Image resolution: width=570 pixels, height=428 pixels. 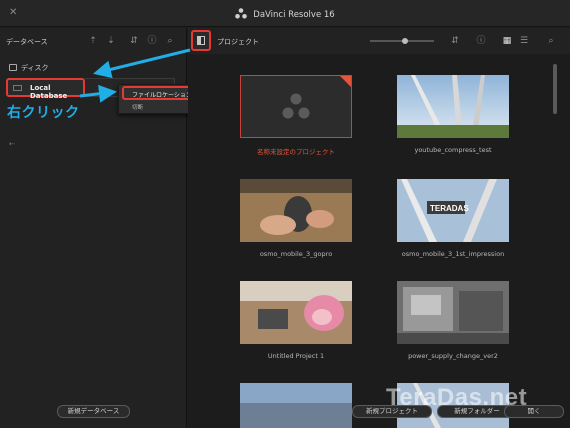 What do you see at coordinates (449, 208) in the screenshot?
I see `svg-text: TERADAS` at bounding box center [449, 208].